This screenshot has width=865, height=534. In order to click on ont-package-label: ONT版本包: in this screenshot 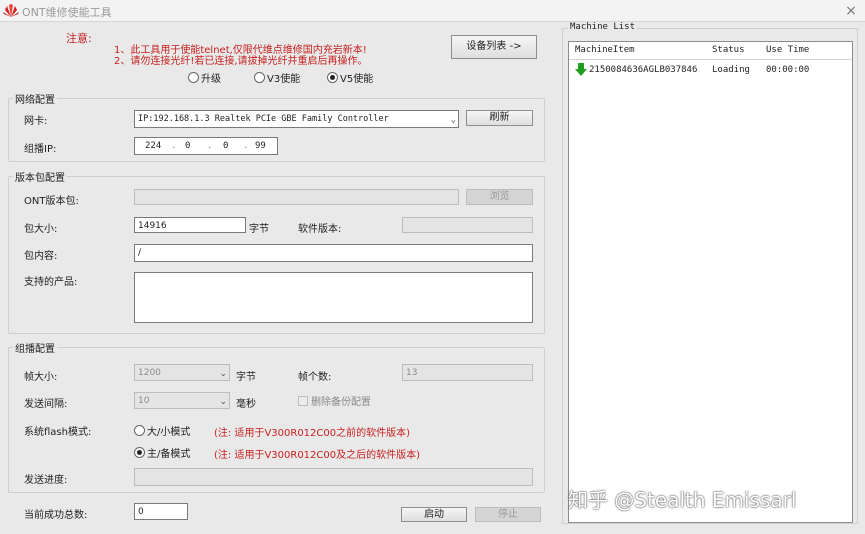, I will do `click(51, 201)`.